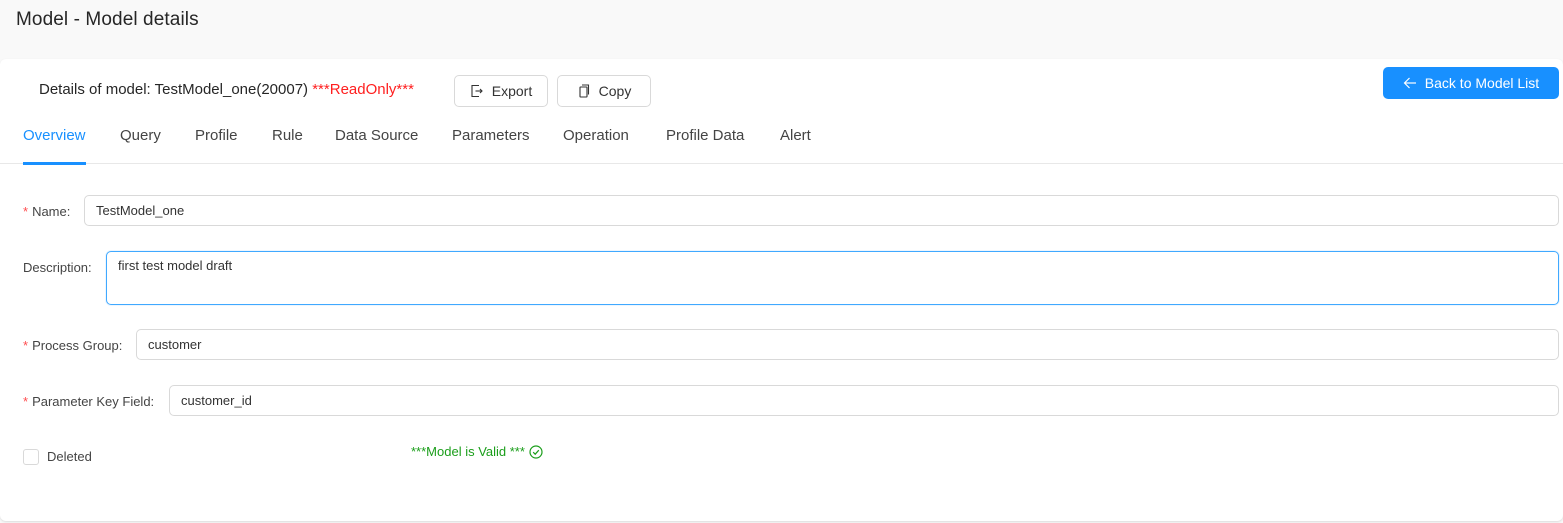 The height and width of the screenshot is (523, 1563). I want to click on tab-query: Query, so click(140, 145).